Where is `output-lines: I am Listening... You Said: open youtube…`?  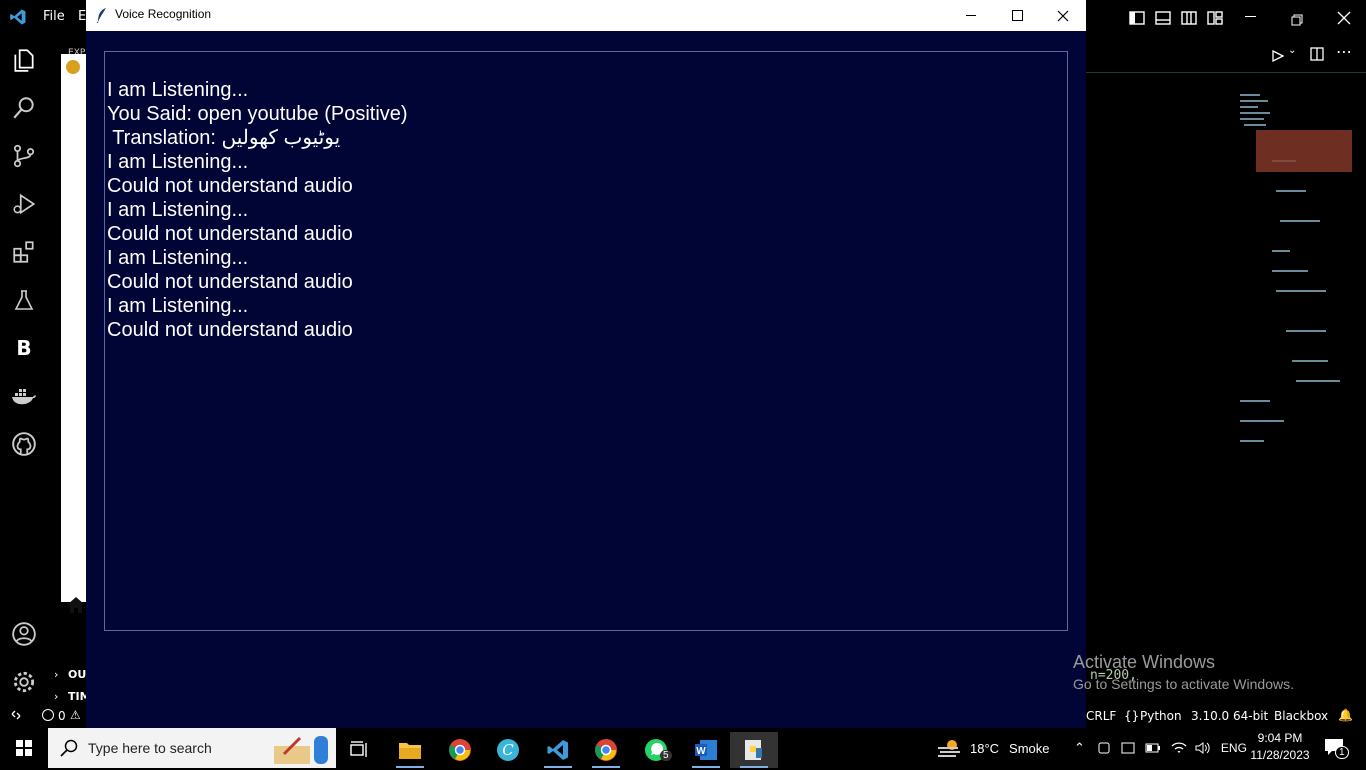 output-lines: I am Listening... You Said: open youtube… is located at coordinates (257, 210).